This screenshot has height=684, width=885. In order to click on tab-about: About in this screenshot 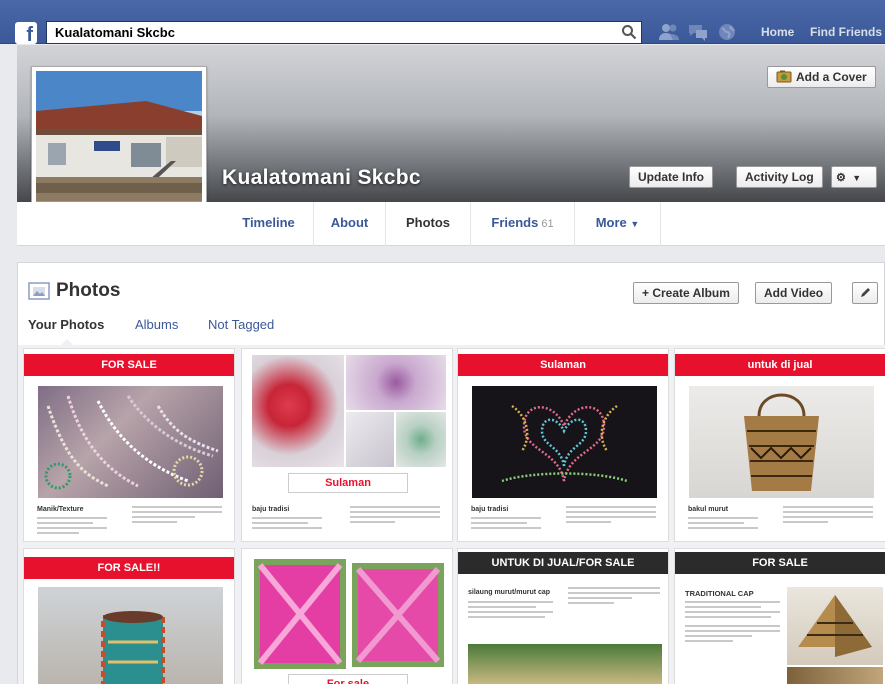, I will do `click(350, 224)`.